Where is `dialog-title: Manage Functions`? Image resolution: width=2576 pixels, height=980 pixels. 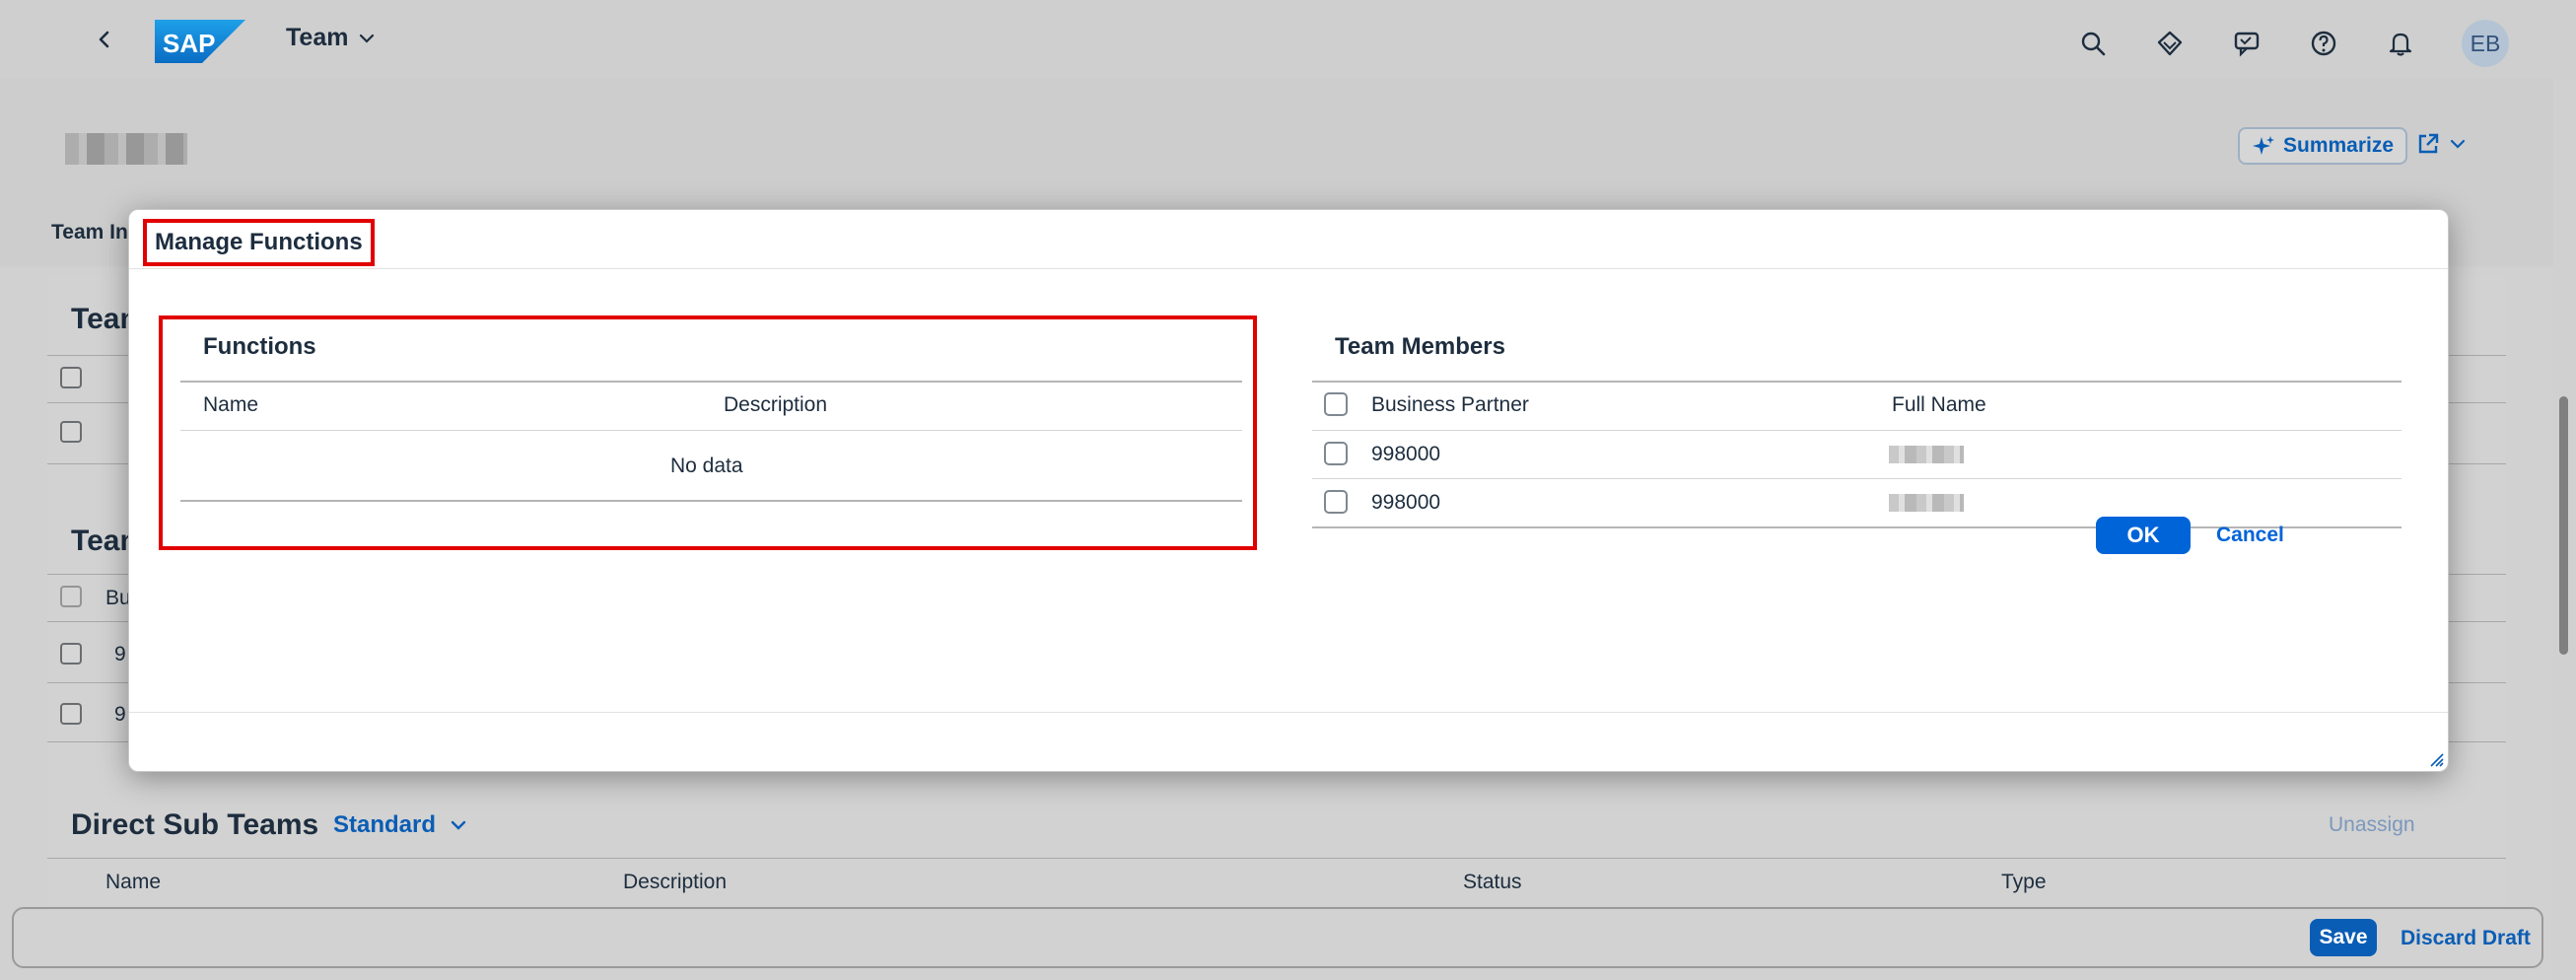
dialog-title: Manage Functions is located at coordinates (259, 242).